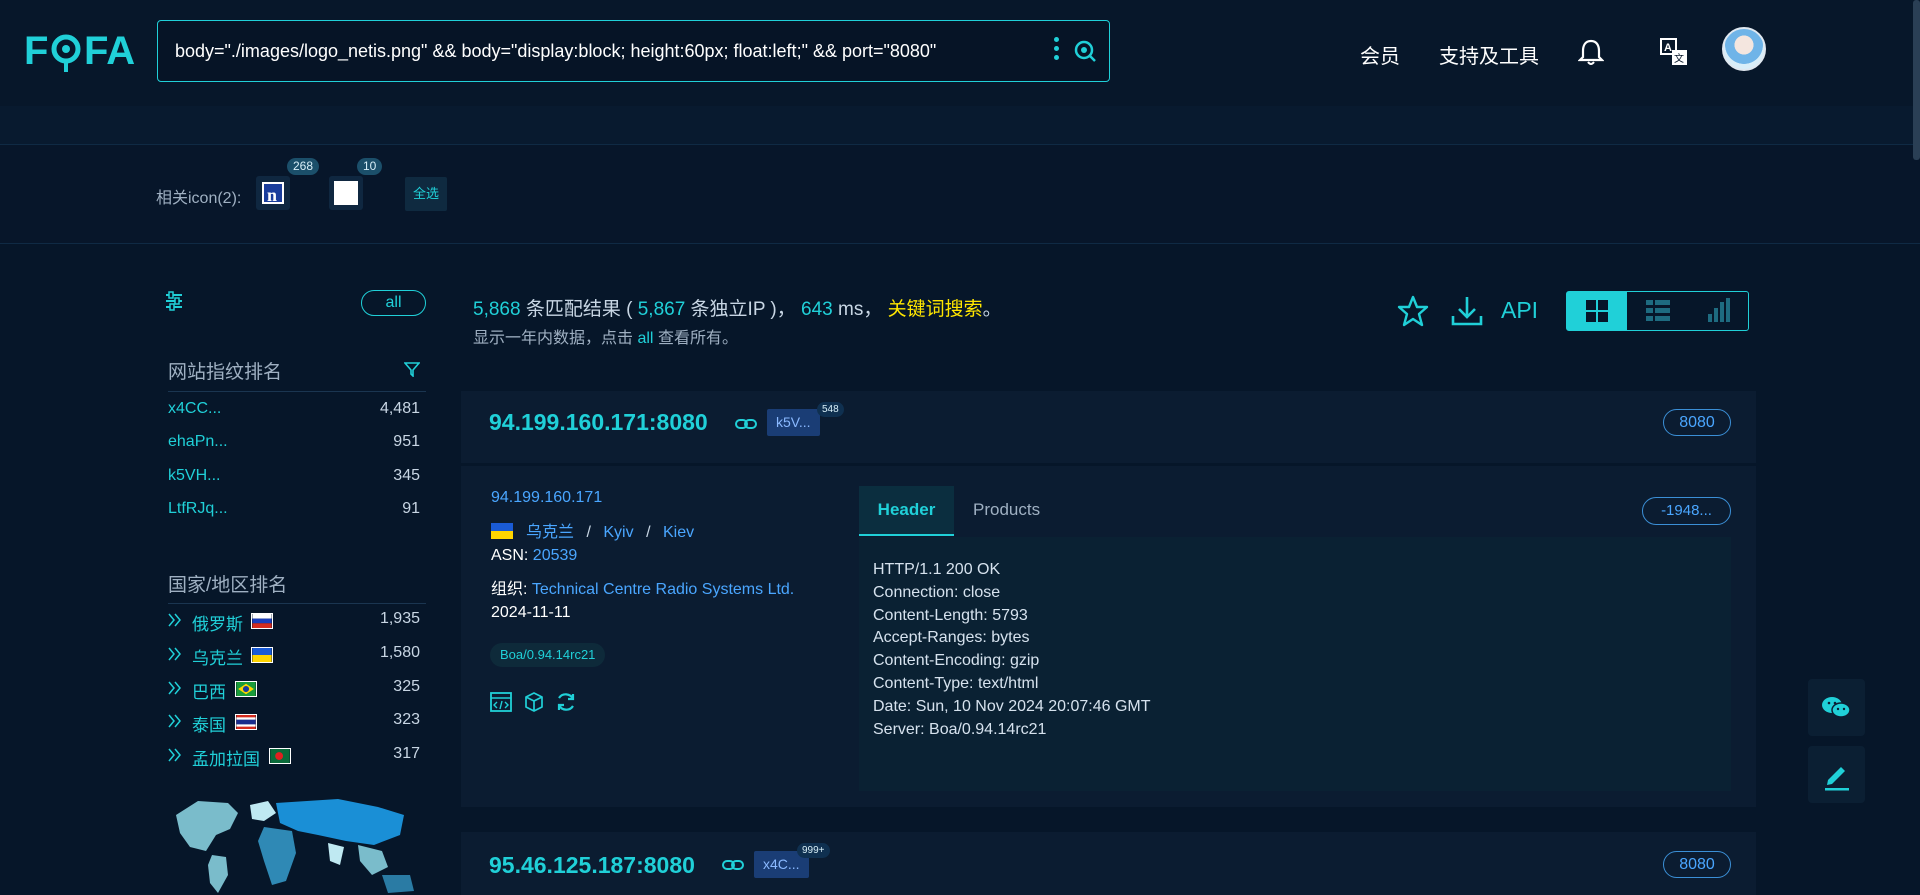  What do you see at coordinates (937, 592) in the screenshot?
I see `header-line: Connection: close` at bounding box center [937, 592].